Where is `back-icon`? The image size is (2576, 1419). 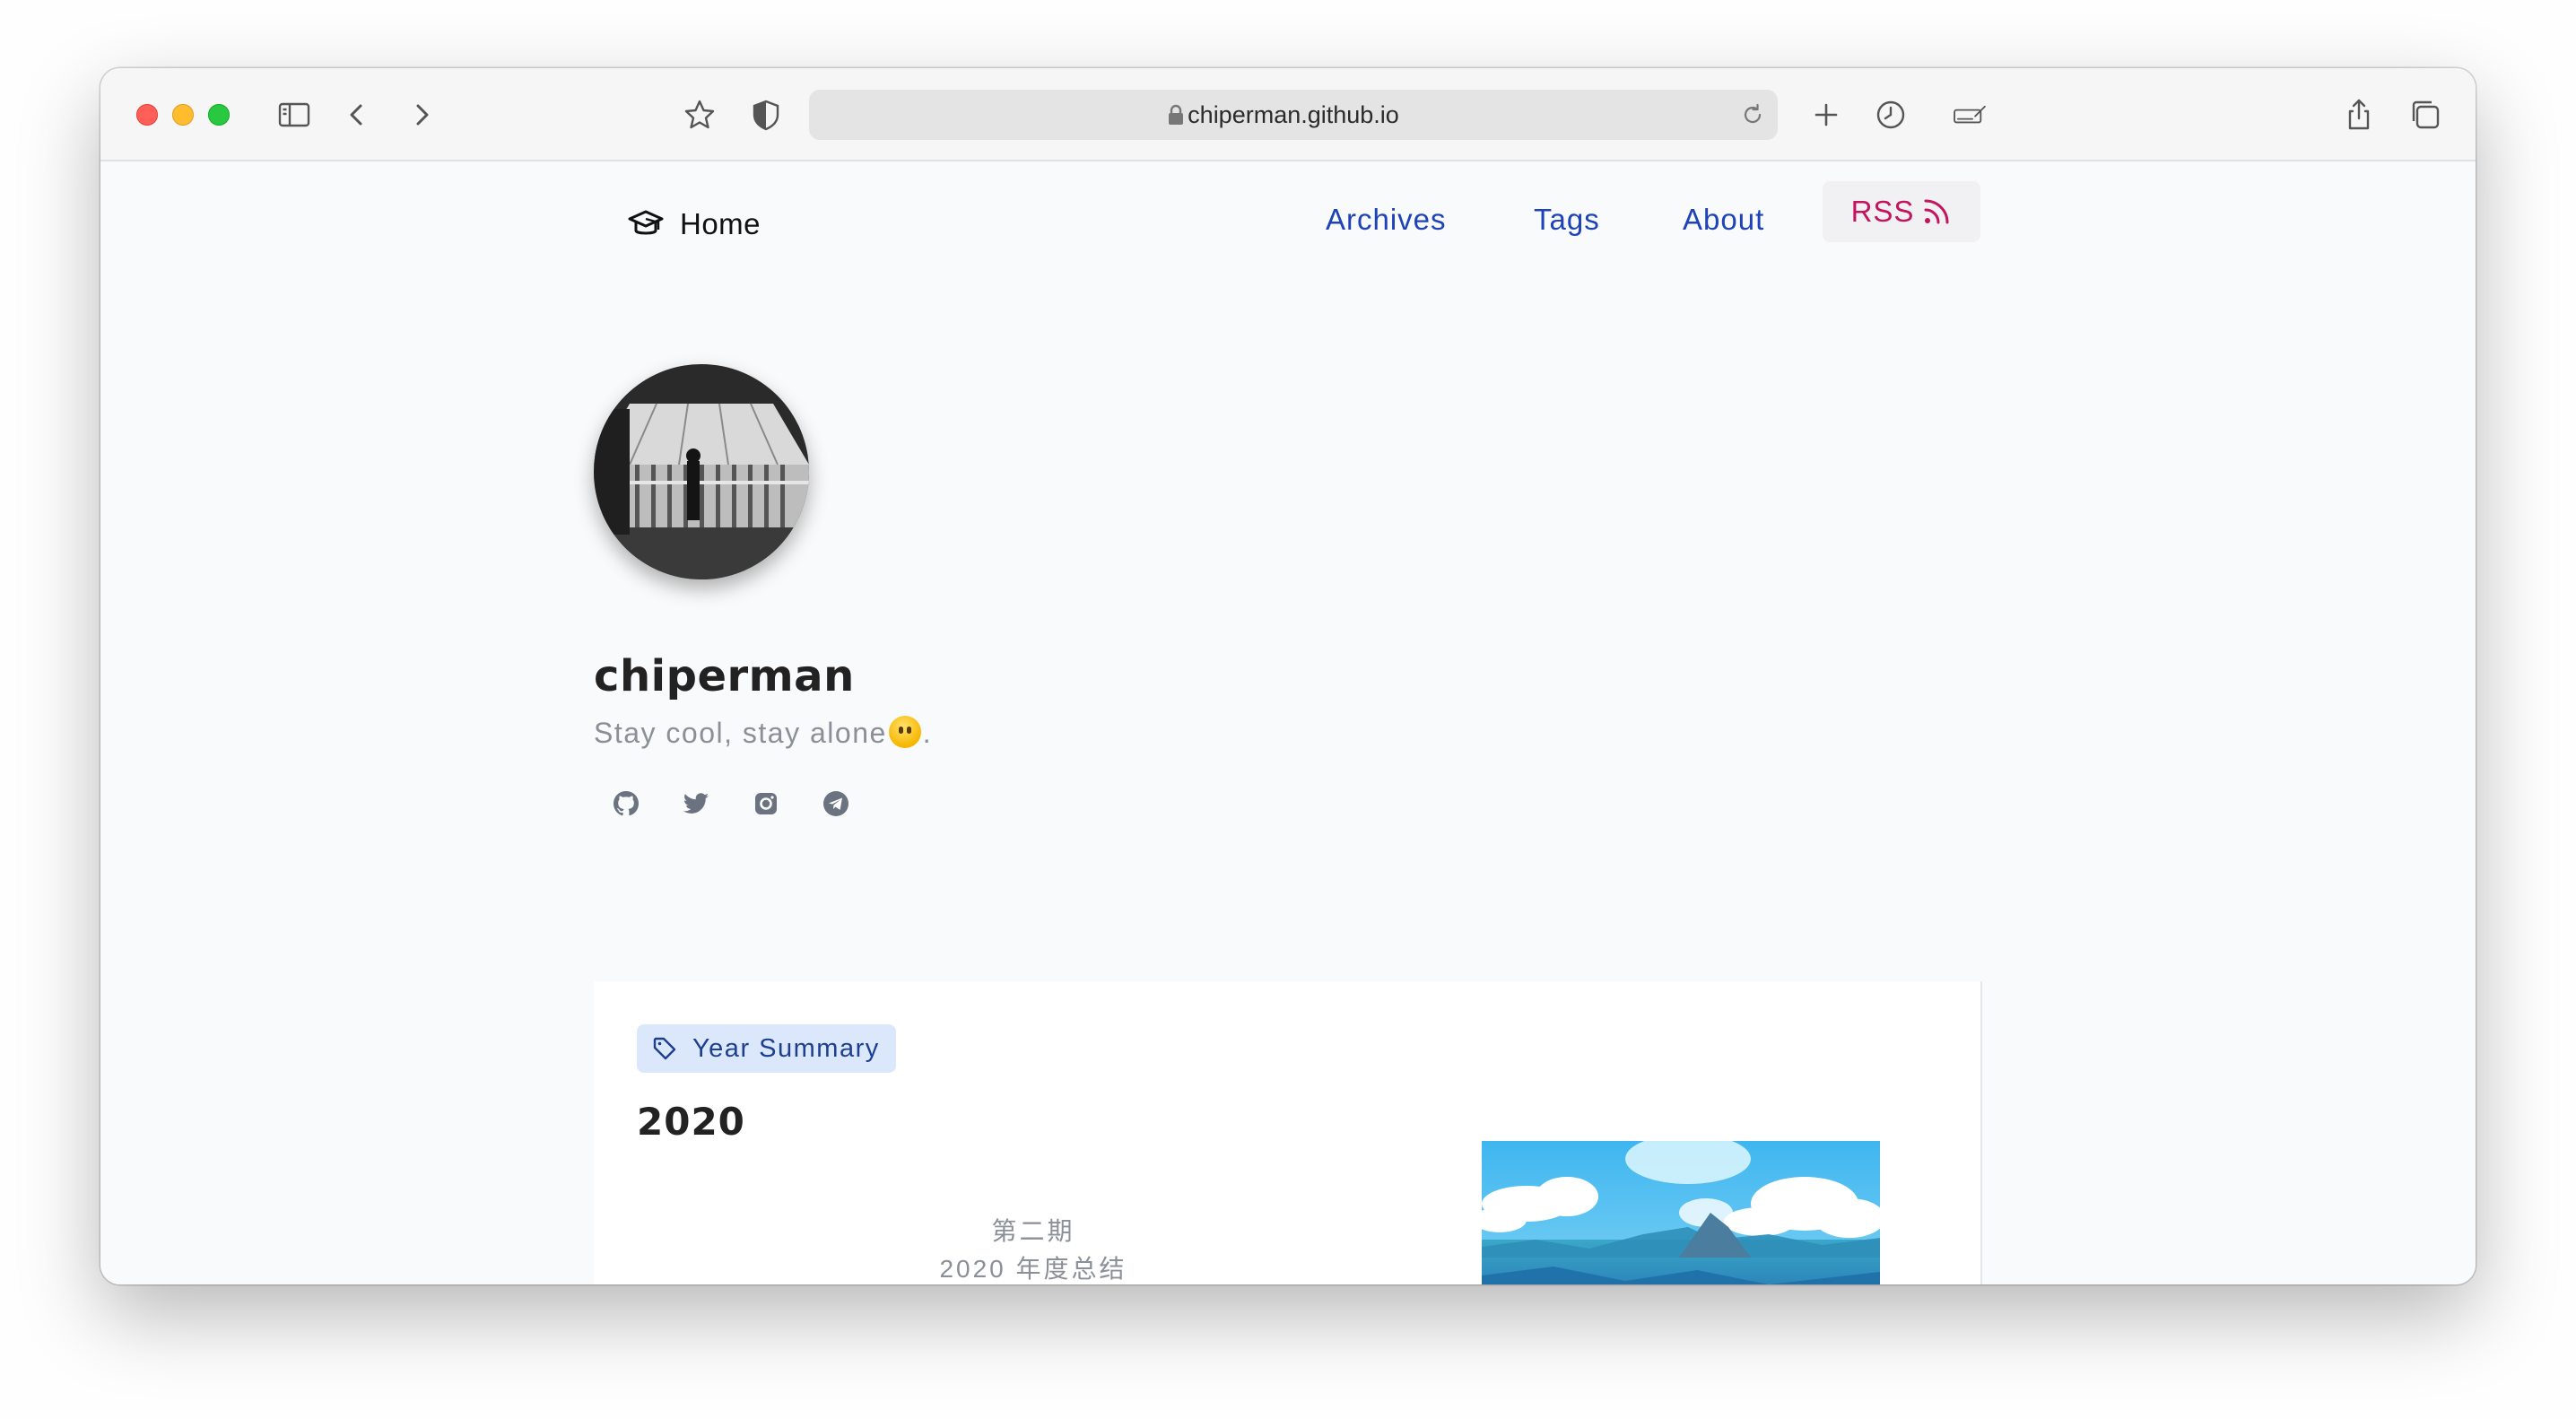 back-icon is located at coordinates (357, 115).